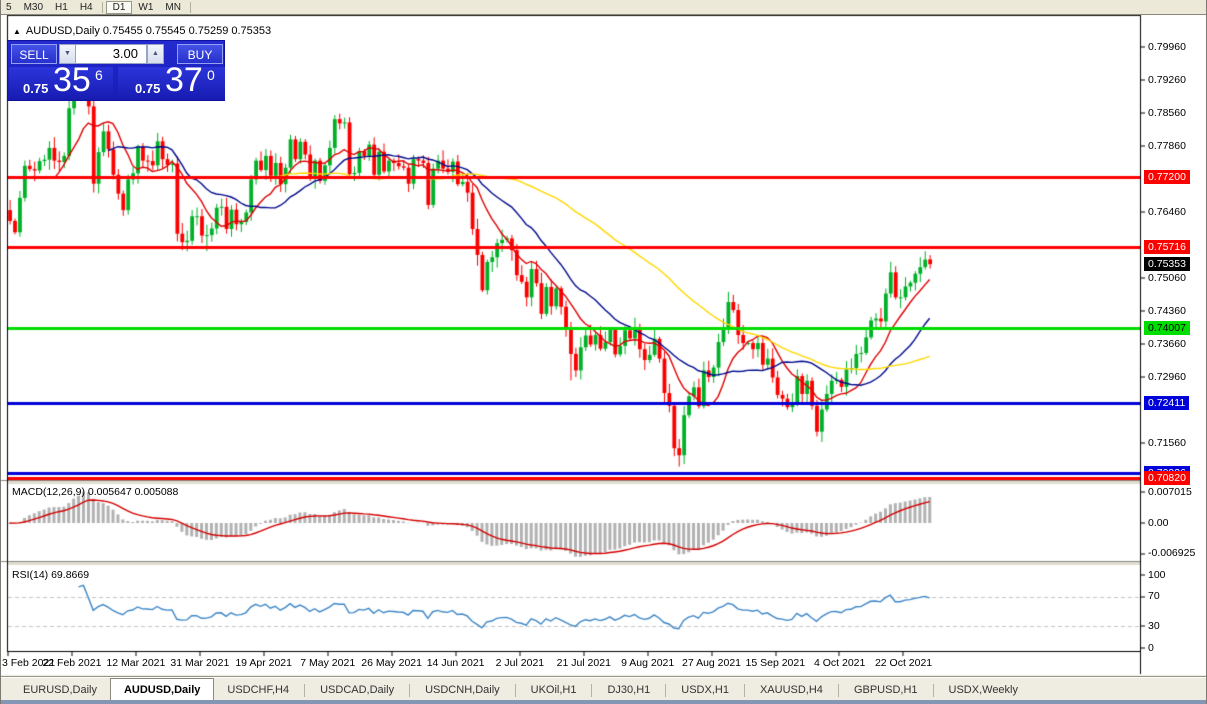 Image resolution: width=1207 pixels, height=704 pixels. I want to click on buy-price-prefix: 0.75, so click(148, 88).